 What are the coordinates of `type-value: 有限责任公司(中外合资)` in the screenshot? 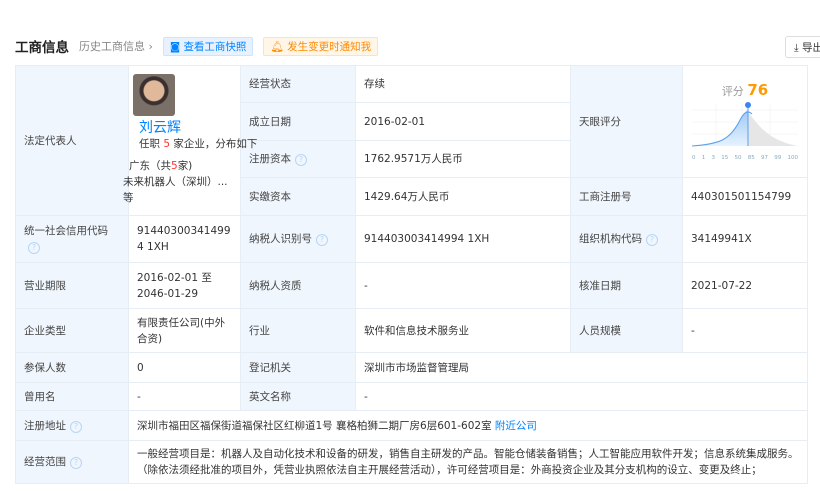 It's located at (184, 330).